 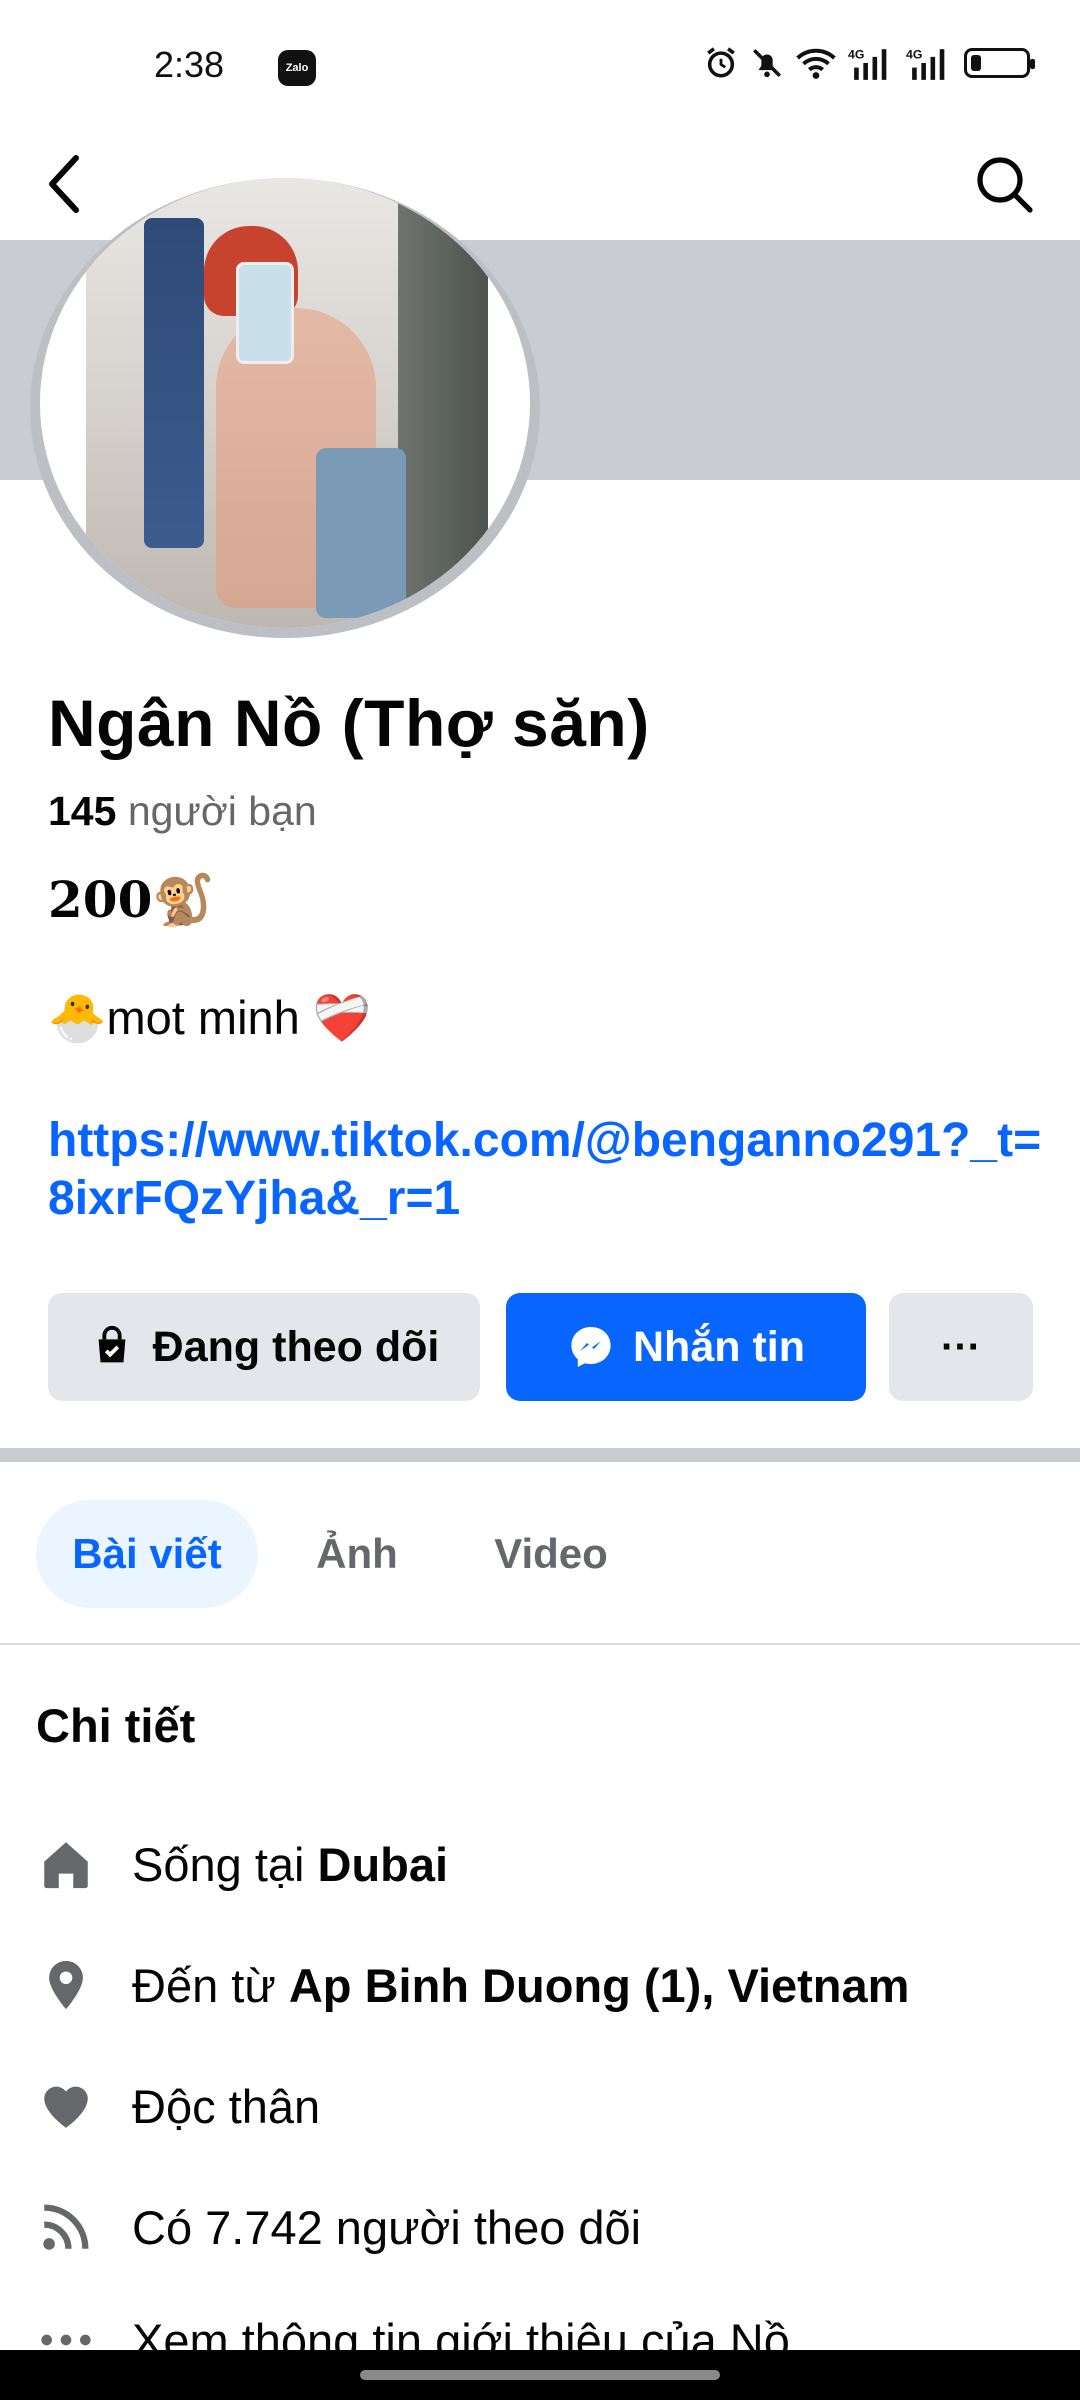 What do you see at coordinates (721, 62) in the screenshot?
I see `alarm-icon` at bounding box center [721, 62].